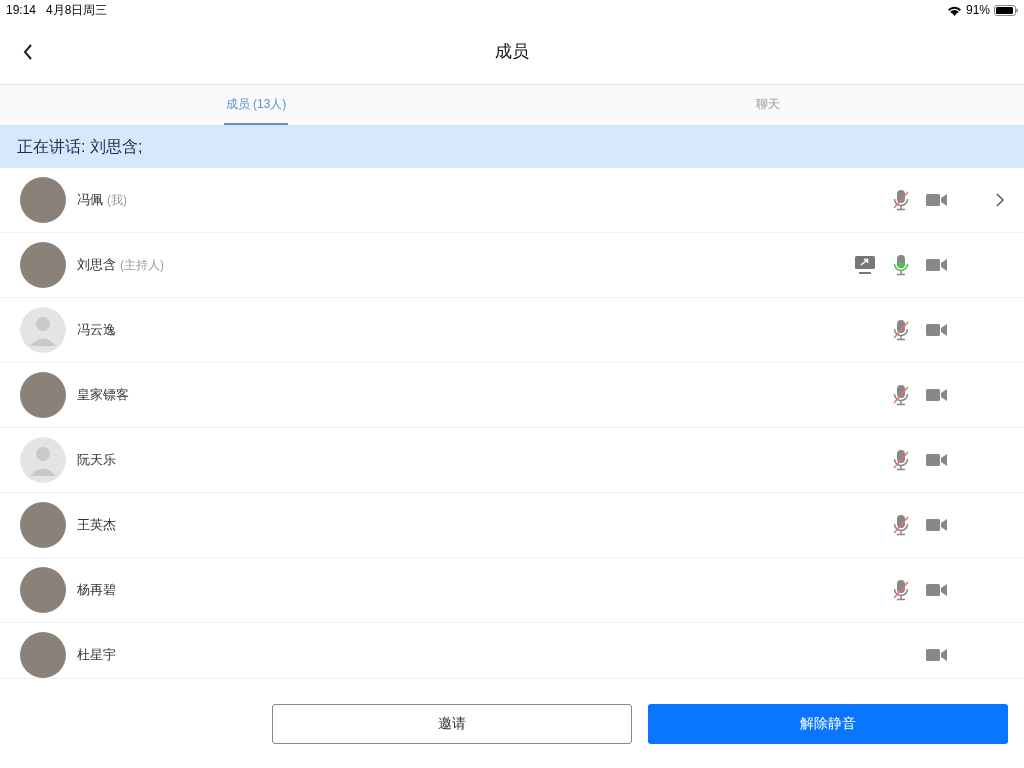 The width and height of the screenshot is (1024, 768). What do you see at coordinates (96, 655) in the screenshot?
I see `member-name: 杜星宇` at bounding box center [96, 655].